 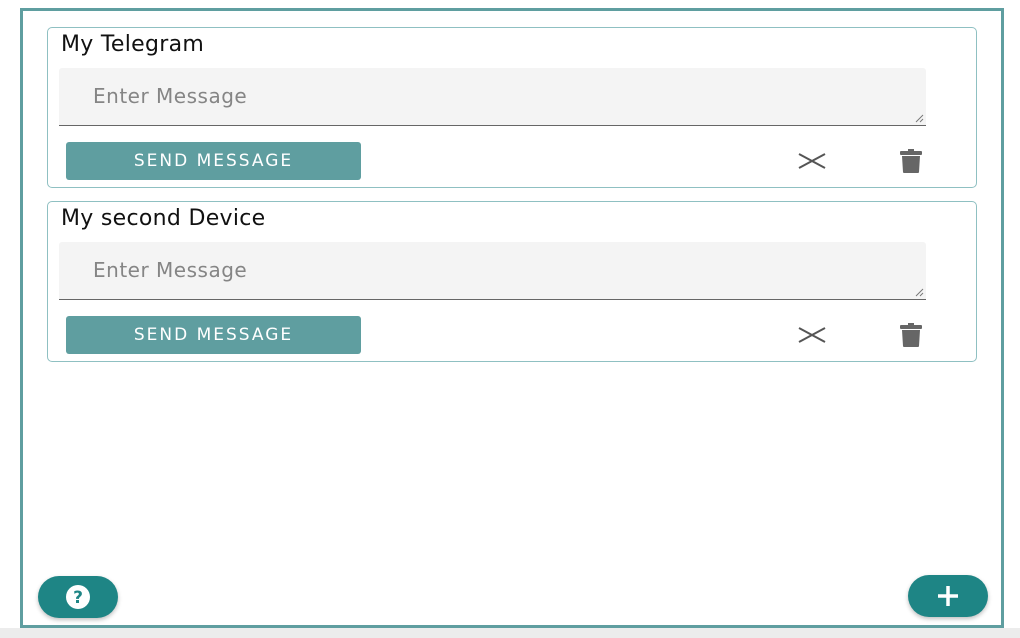 I want to click on device-title: My Telegram, so click(x=133, y=44).